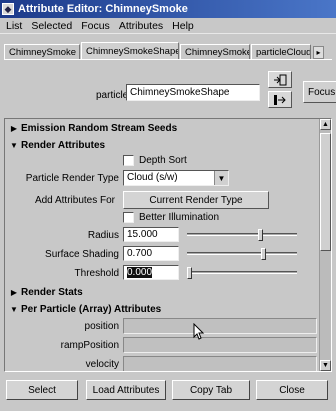 This screenshot has height=411, width=336. Describe the element at coordinates (96, 273) in the screenshot. I see `threshold-label: Threshold` at that location.